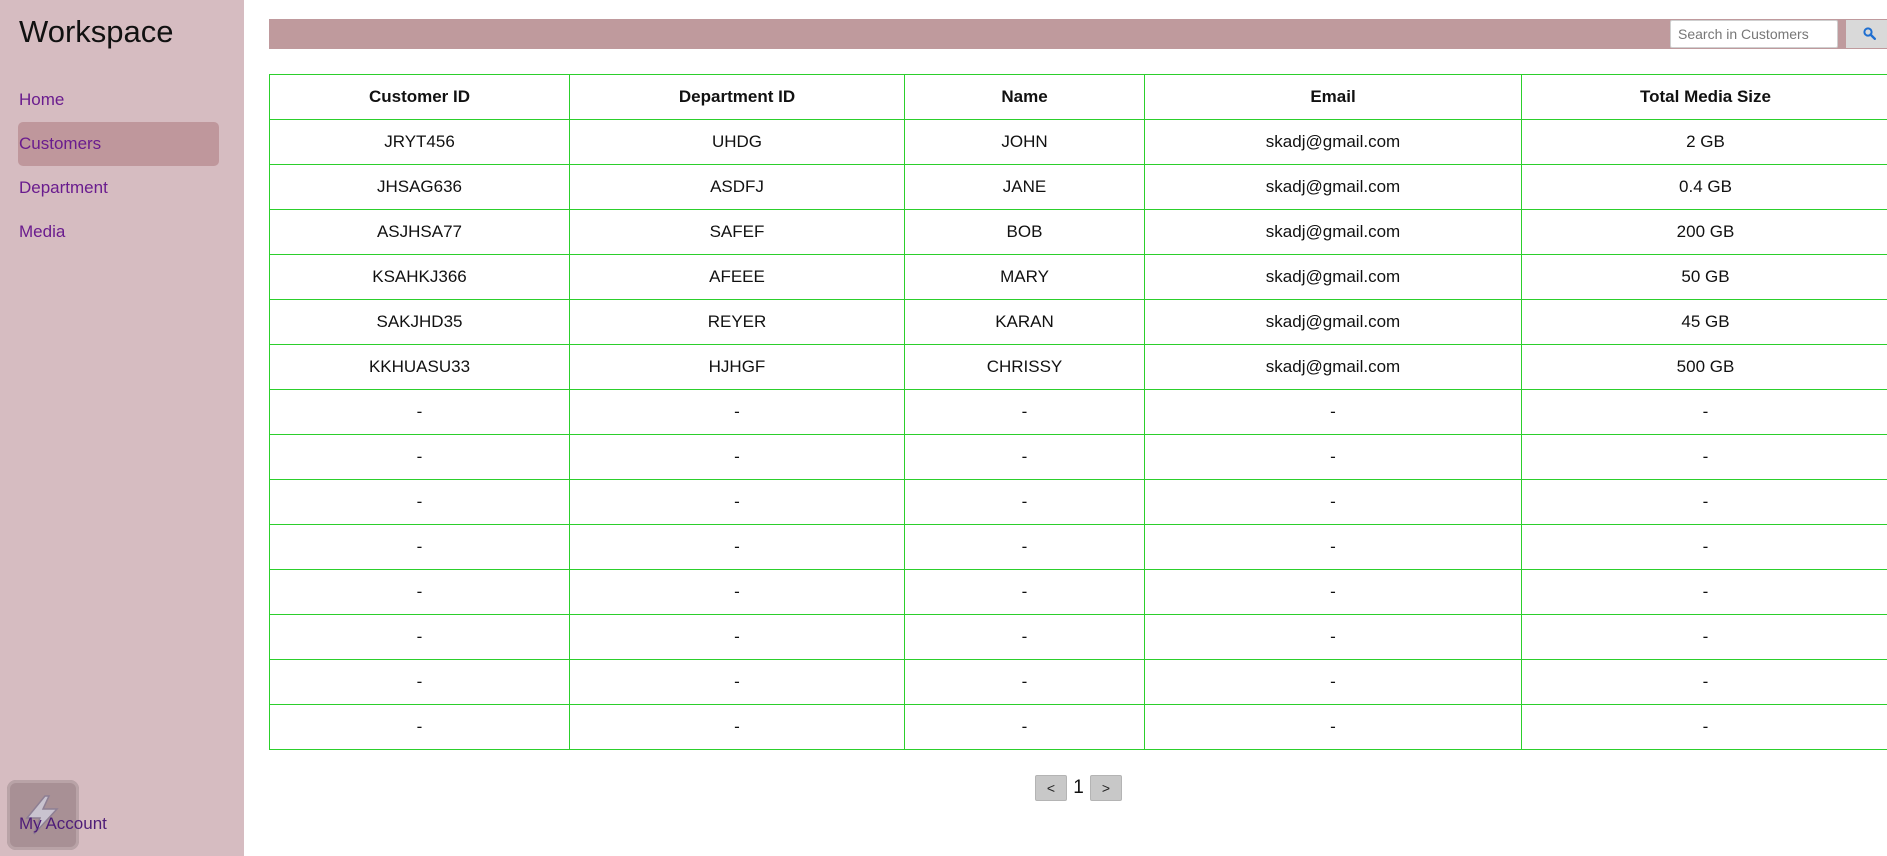 This screenshot has height=856, width=1887. I want to click on sidebar-item-media: Media, so click(118, 232).